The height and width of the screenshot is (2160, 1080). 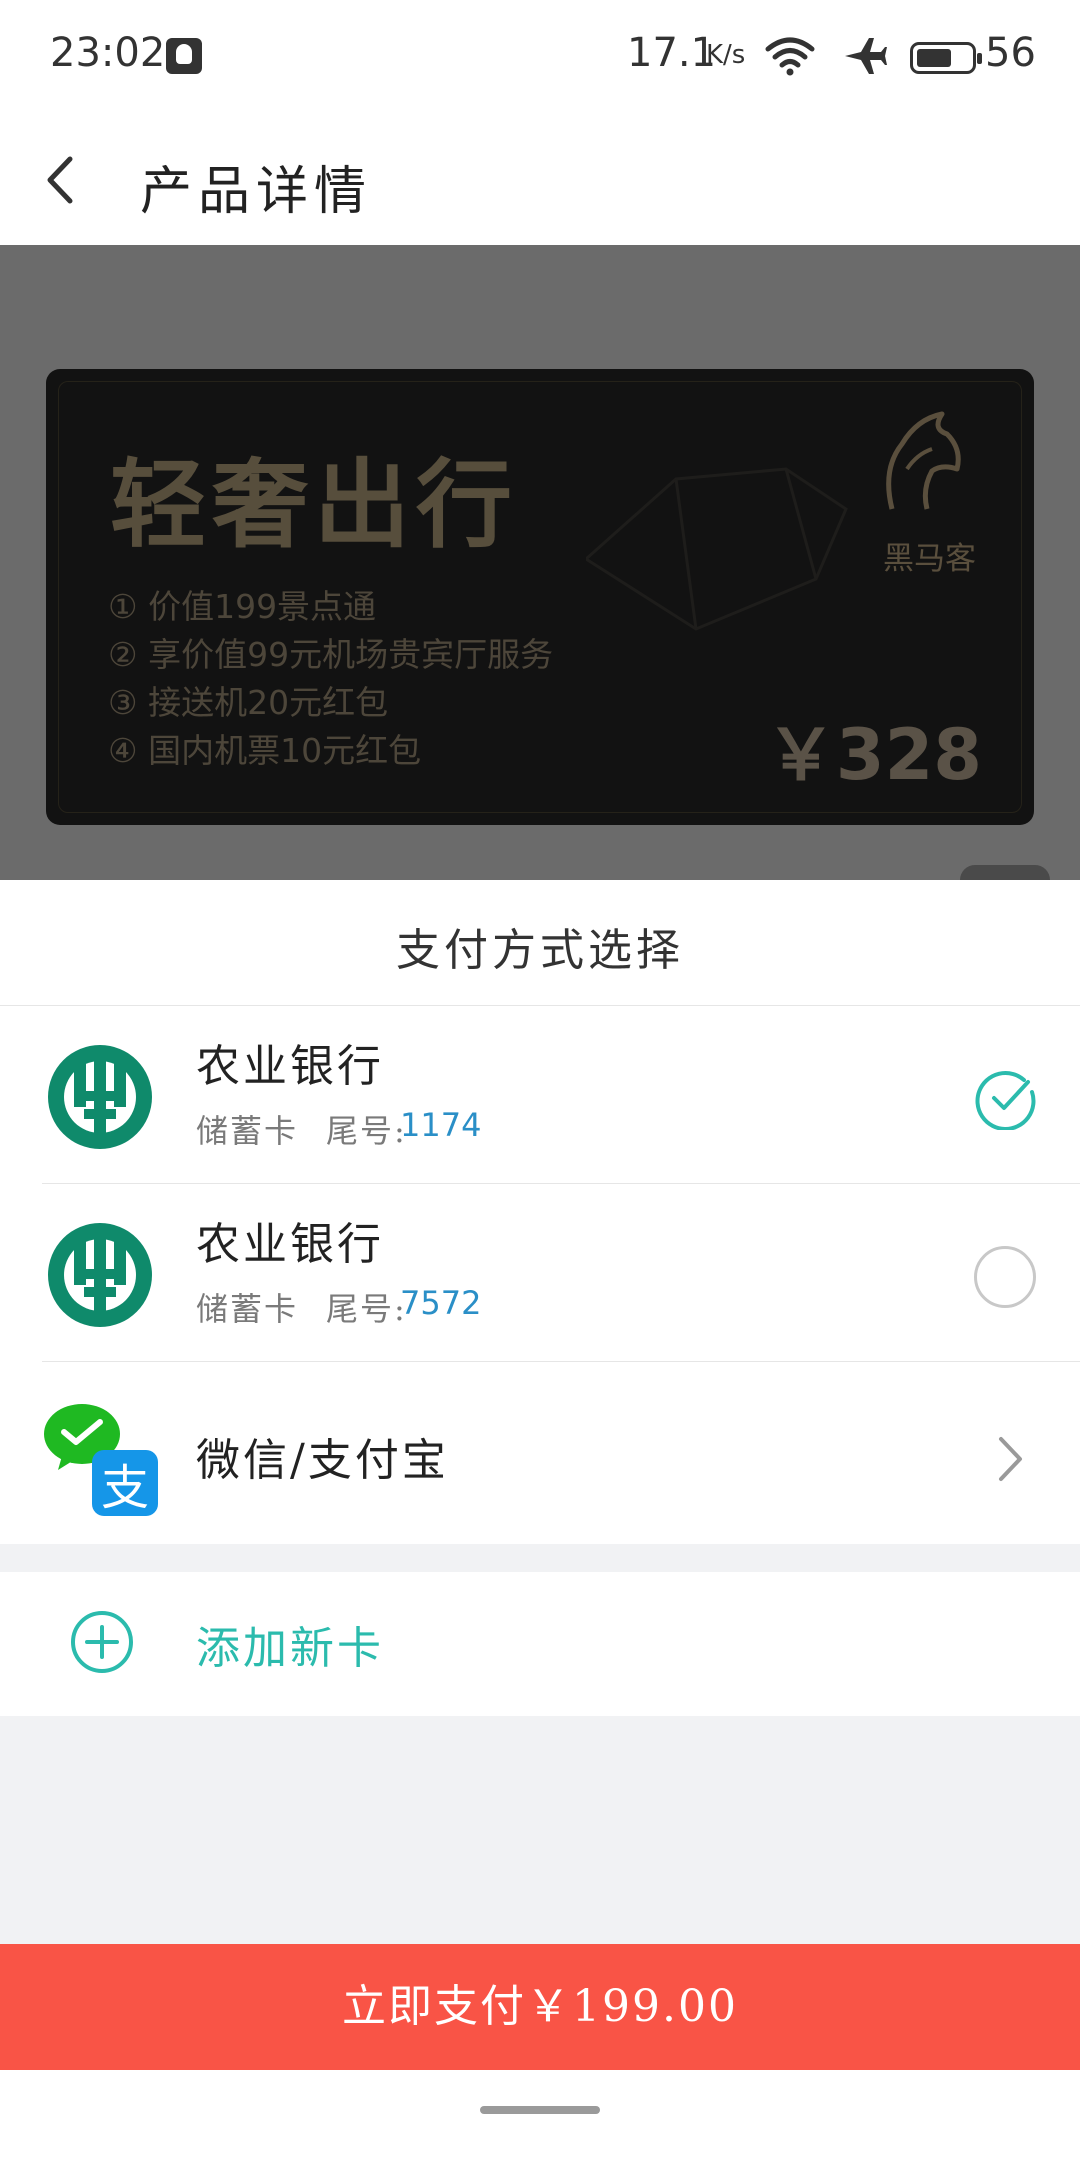 What do you see at coordinates (256, 192) in the screenshot?
I see `page-title: 产品详情` at bounding box center [256, 192].